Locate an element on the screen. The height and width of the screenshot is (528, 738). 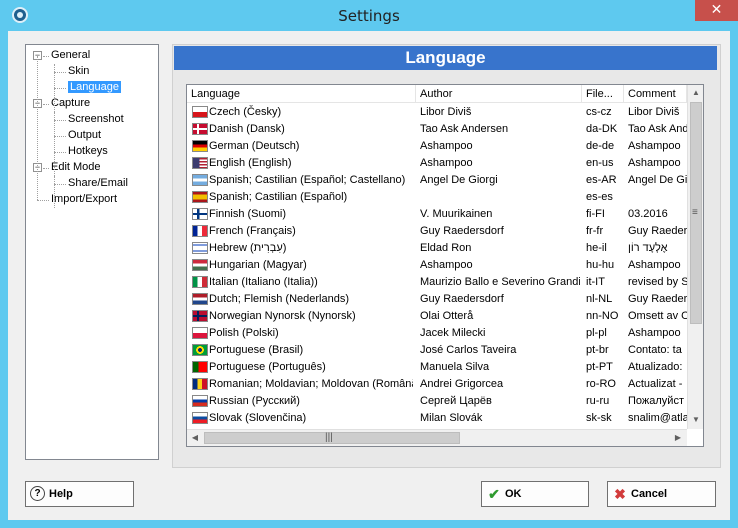
cell-comment: Angel De Giorgi is located at coordinates (657, 180).